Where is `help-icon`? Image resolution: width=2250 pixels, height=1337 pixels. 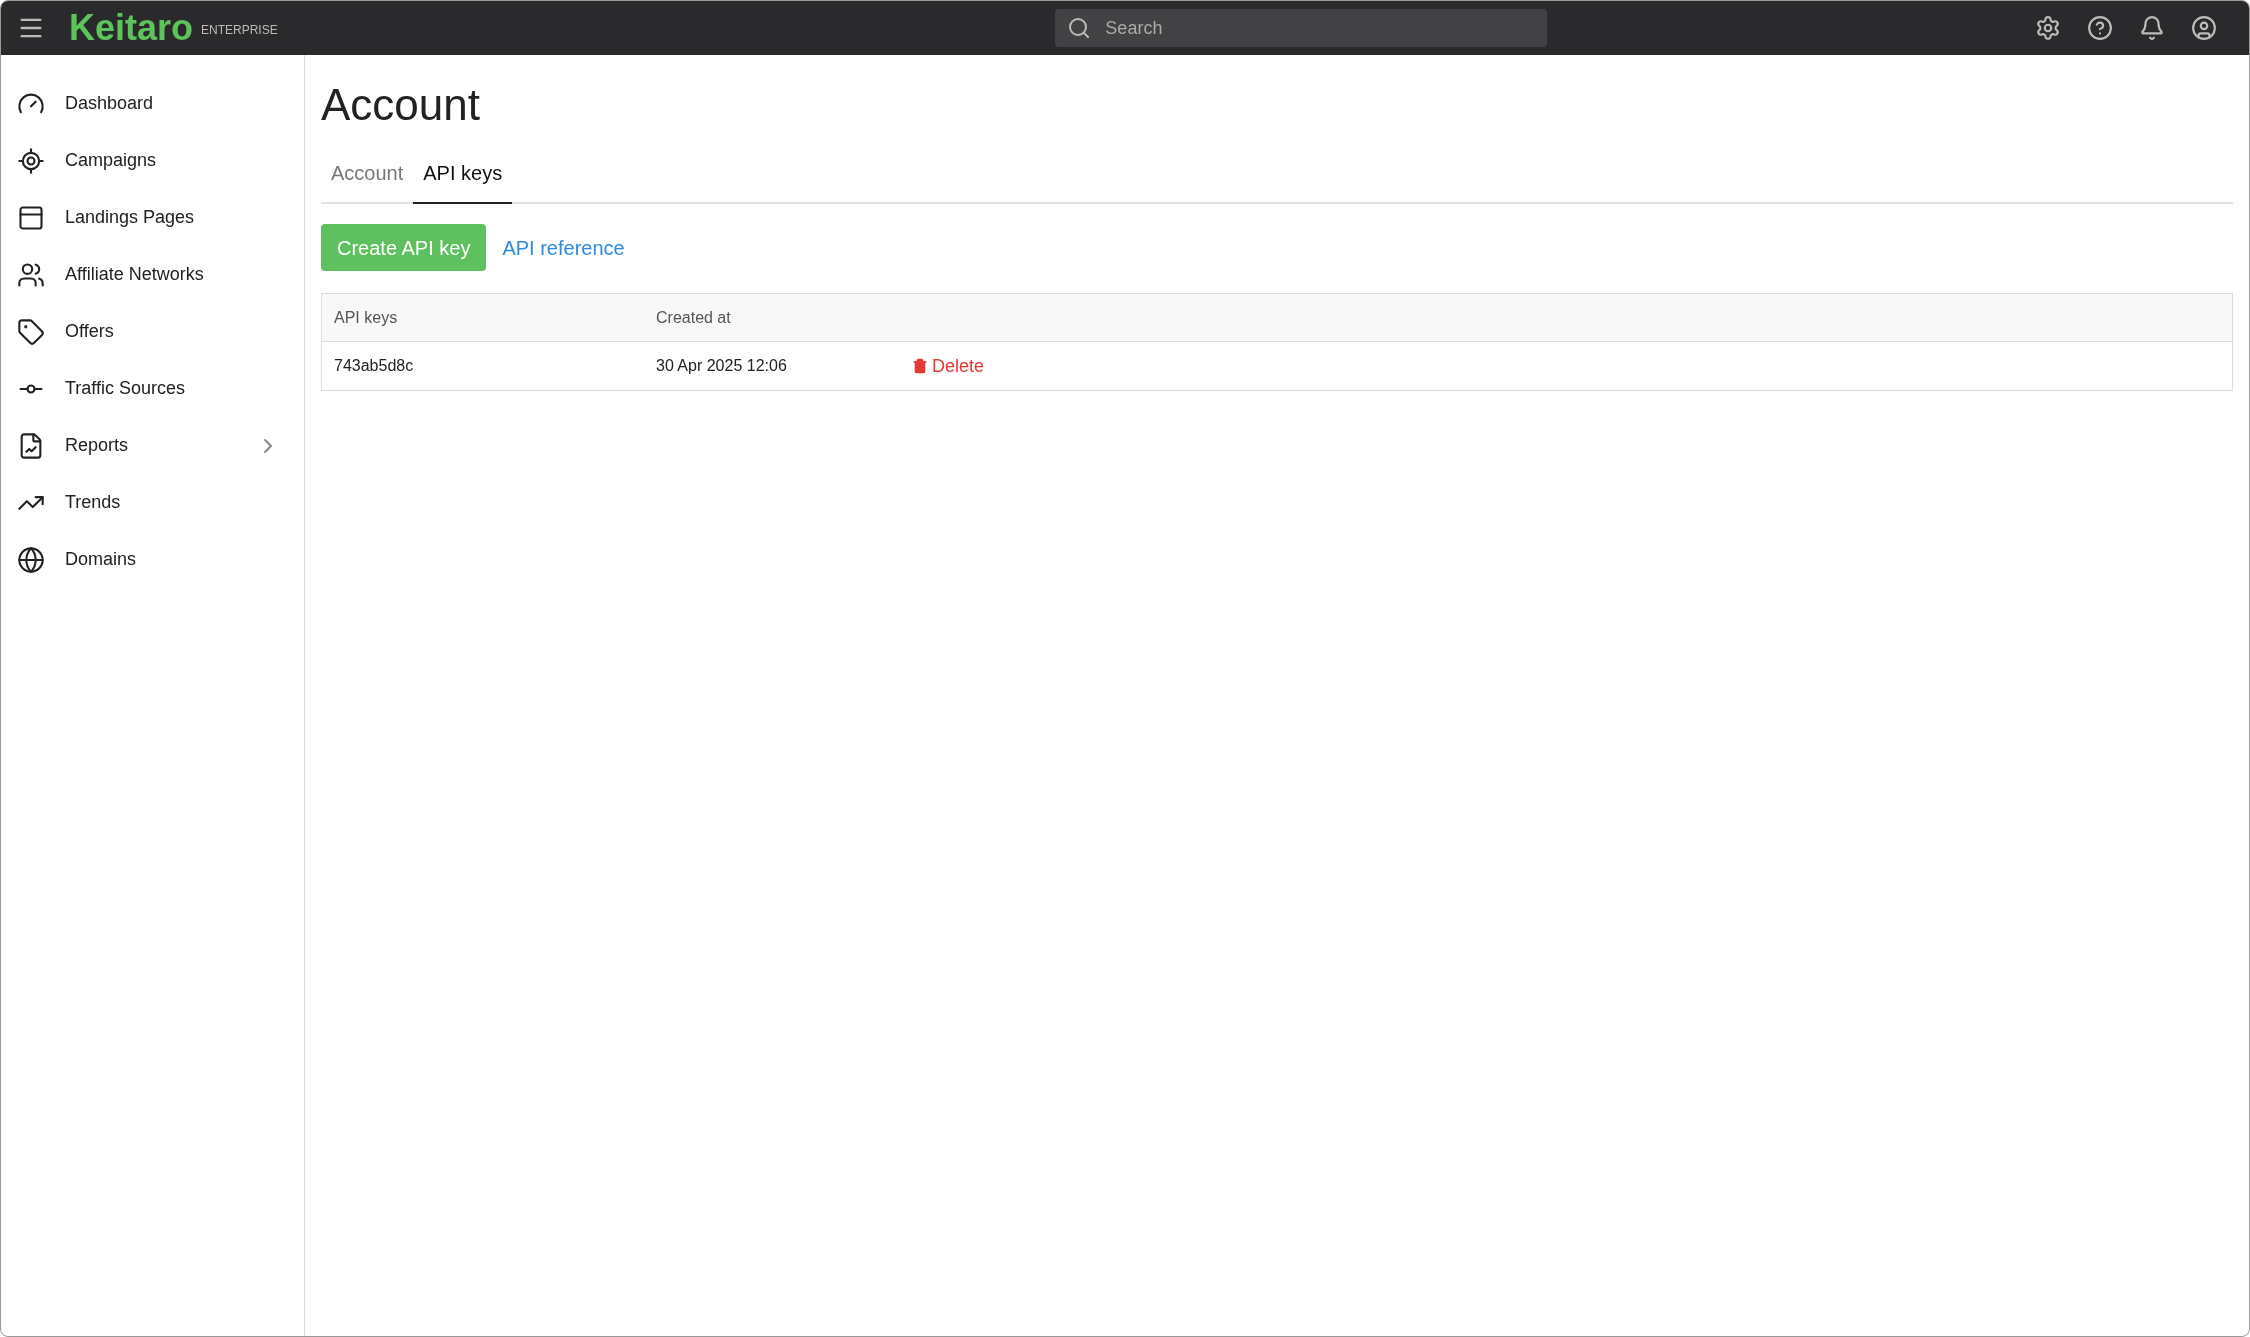
help-icon is located at coordinates (2100, 28).